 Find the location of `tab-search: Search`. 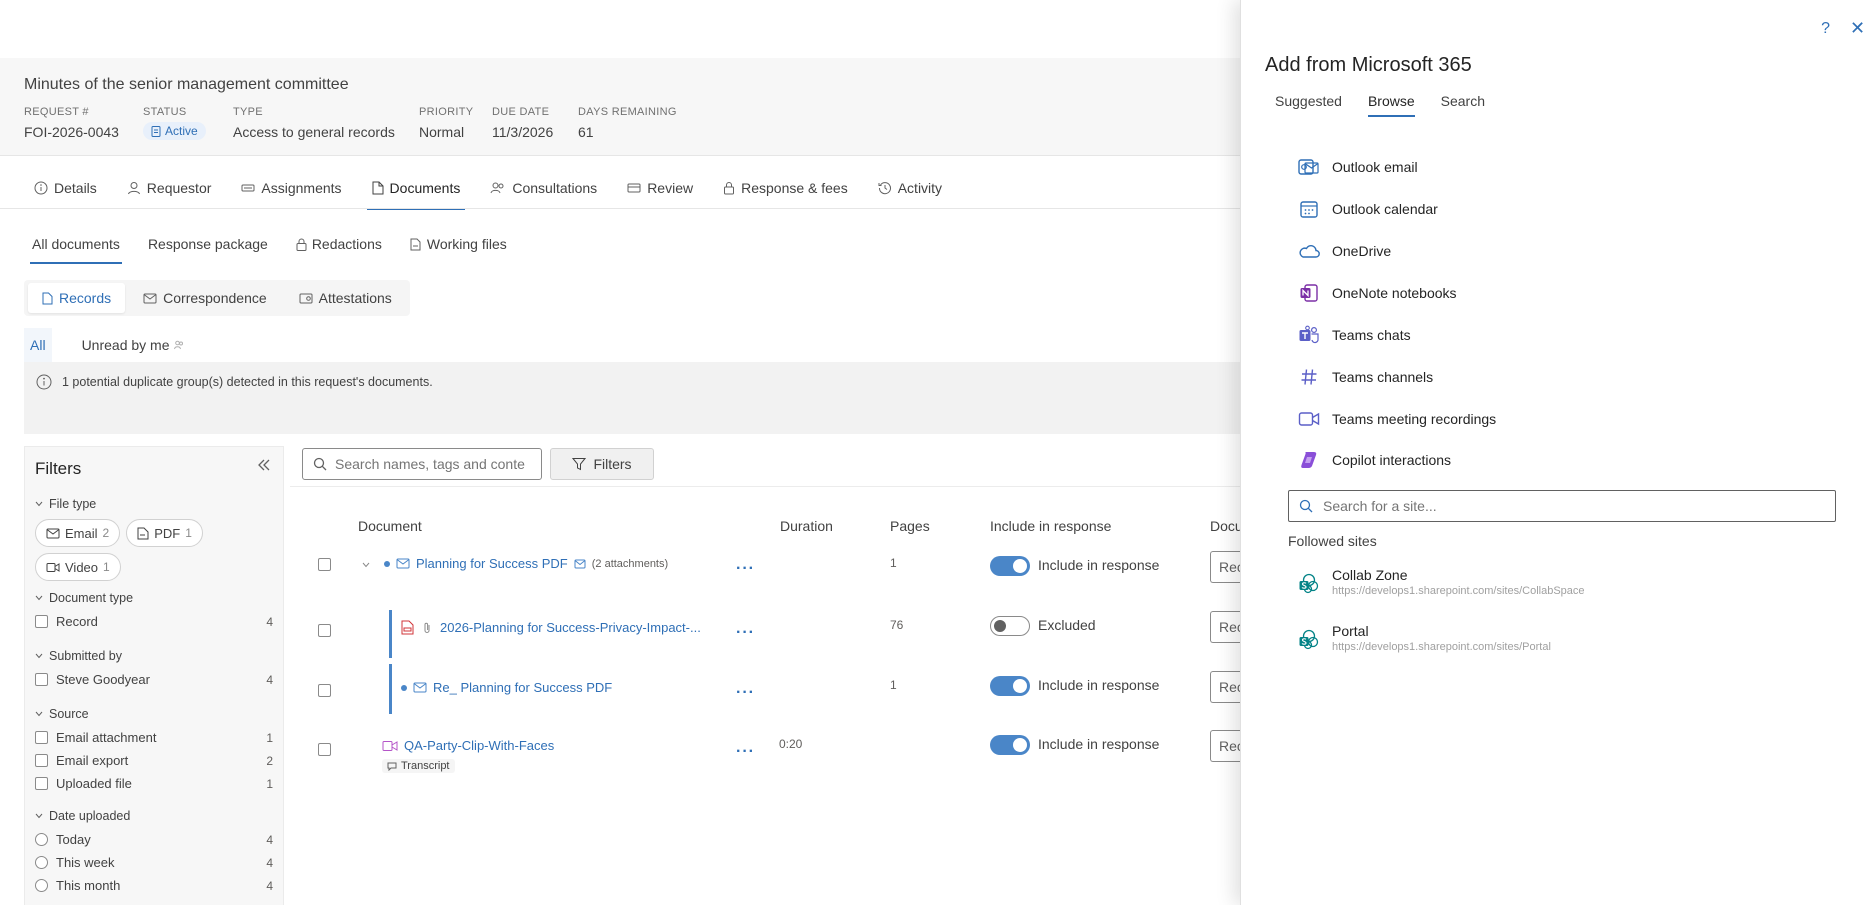

tab-search: Search is located at coordinates (1463, 105).